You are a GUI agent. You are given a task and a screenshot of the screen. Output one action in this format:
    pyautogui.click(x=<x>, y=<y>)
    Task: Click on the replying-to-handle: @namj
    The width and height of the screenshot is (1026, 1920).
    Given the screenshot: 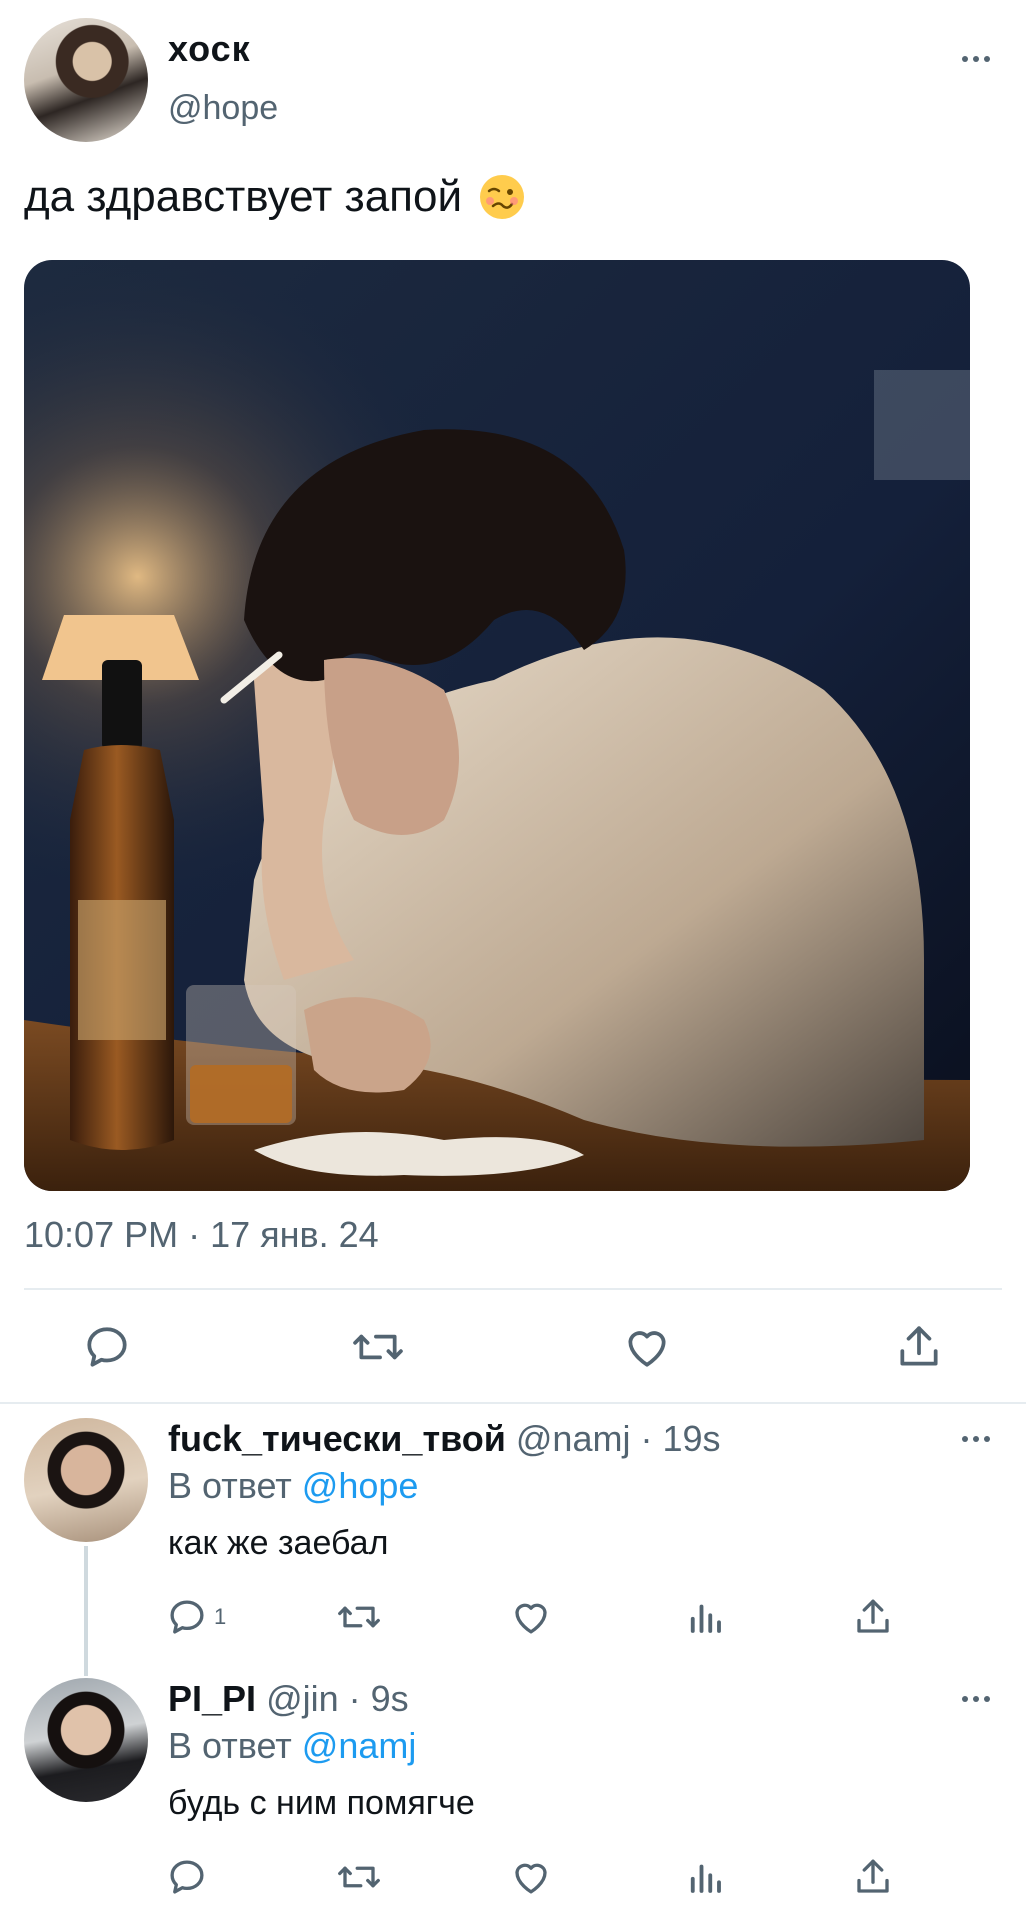 What is the action you would take?
    pyautogui.click(x=359, y=1745)
    